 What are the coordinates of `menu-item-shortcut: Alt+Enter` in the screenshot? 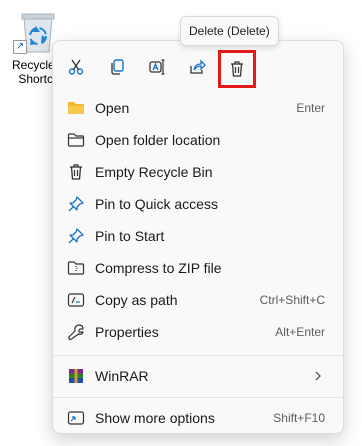 It's located at (300, 332).